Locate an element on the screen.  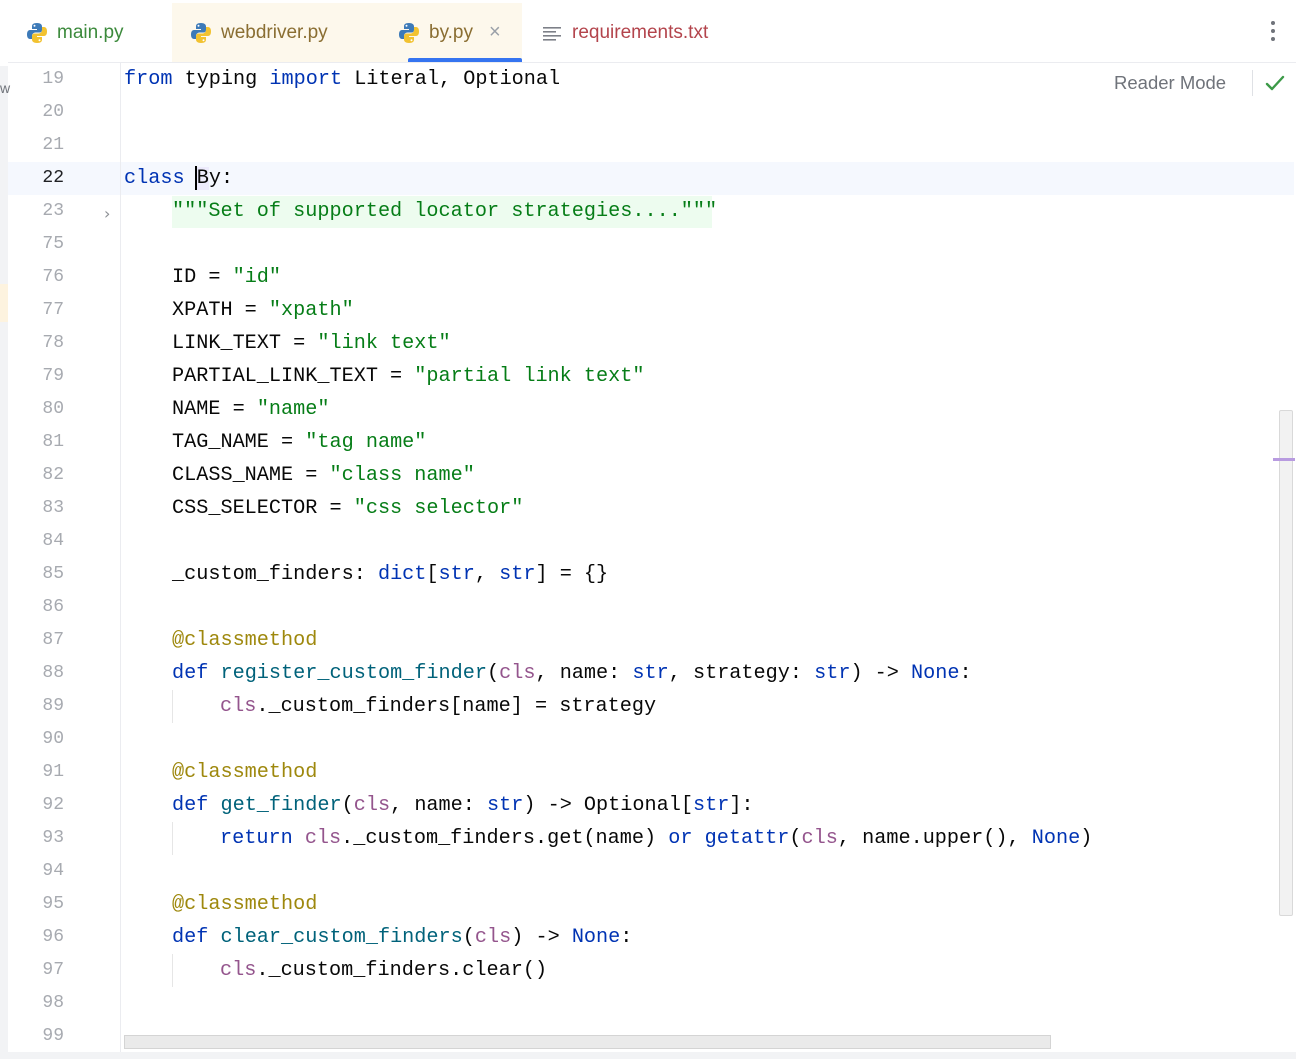
text-file-icon is located at coordinates (552, 33).